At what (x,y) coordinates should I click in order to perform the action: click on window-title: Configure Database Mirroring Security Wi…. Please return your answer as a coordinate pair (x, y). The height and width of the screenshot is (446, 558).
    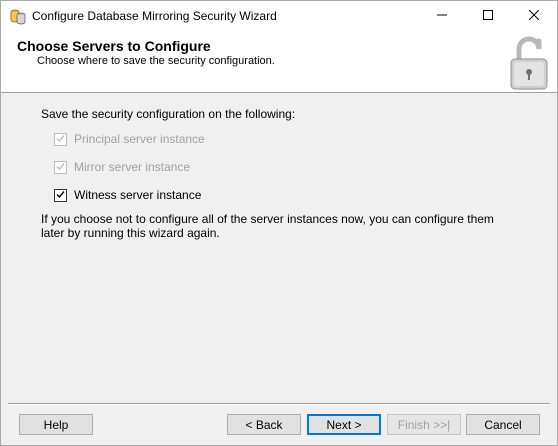
    Looking at the image, I should click on (154, 16).